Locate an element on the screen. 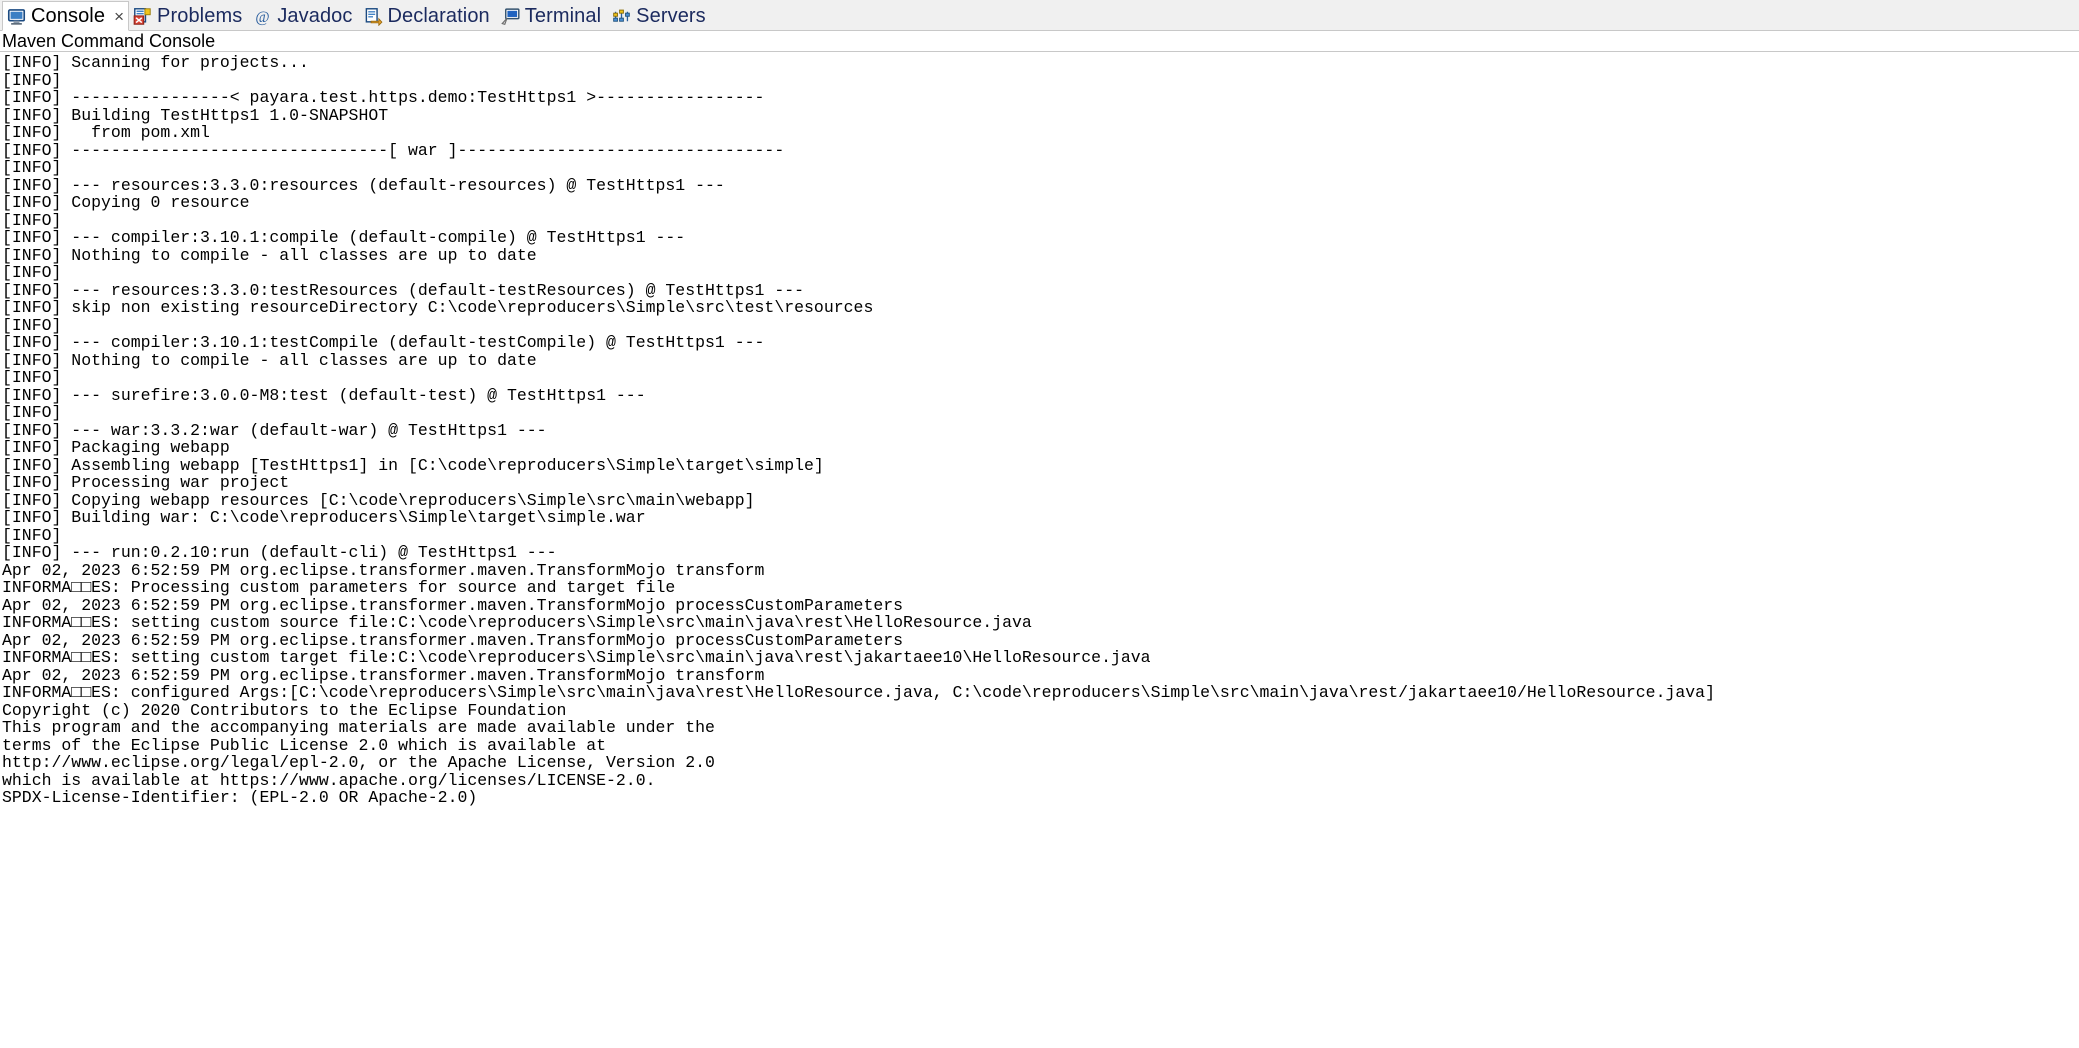  tab-label: Terminal is located at coordinates (563, 16).